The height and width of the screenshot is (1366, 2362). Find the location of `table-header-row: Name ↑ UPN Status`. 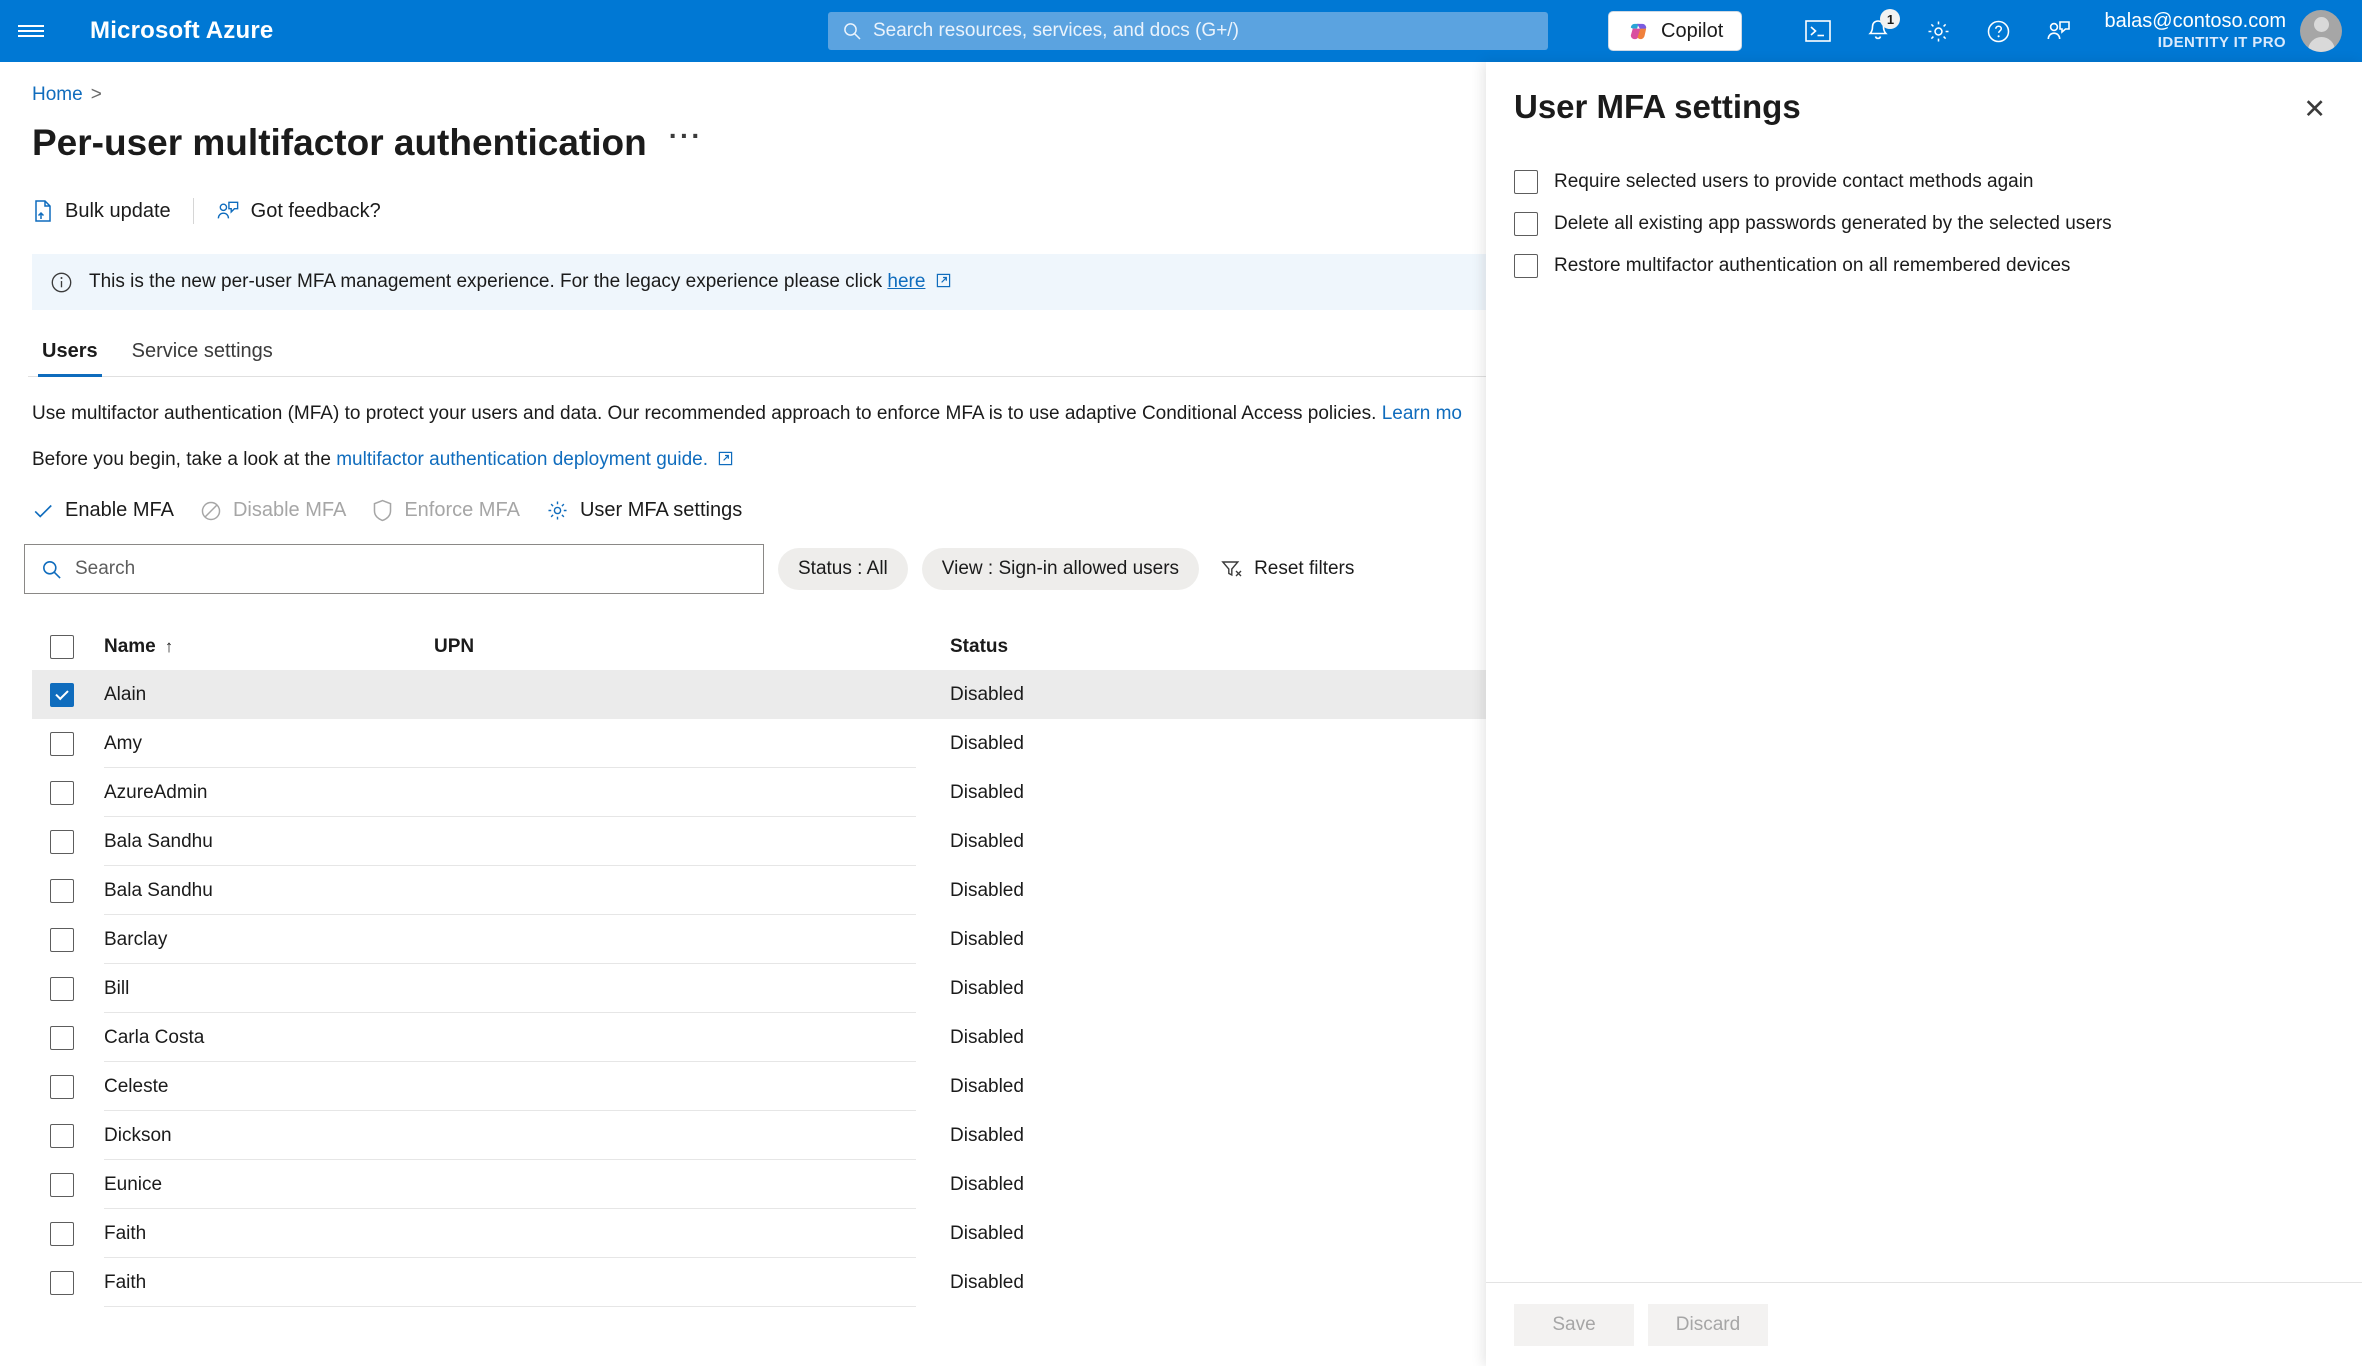

table-header-row: Name ↑ UPN Status is located at coordinates (760, 647).